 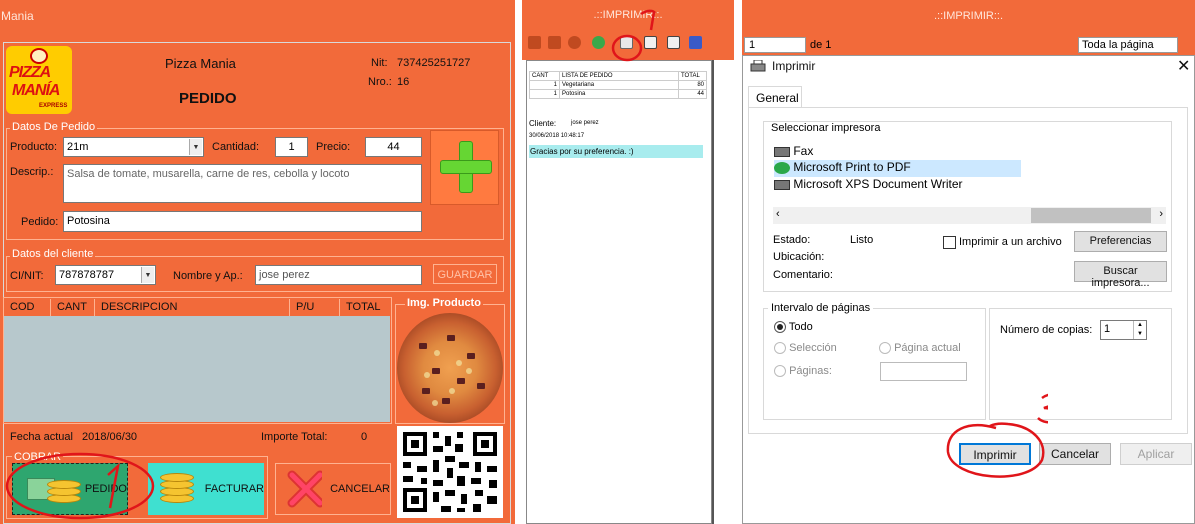 I want to click on receipt-col-lista: LISTA DE PEDIDO, so click(x=619, y=76).